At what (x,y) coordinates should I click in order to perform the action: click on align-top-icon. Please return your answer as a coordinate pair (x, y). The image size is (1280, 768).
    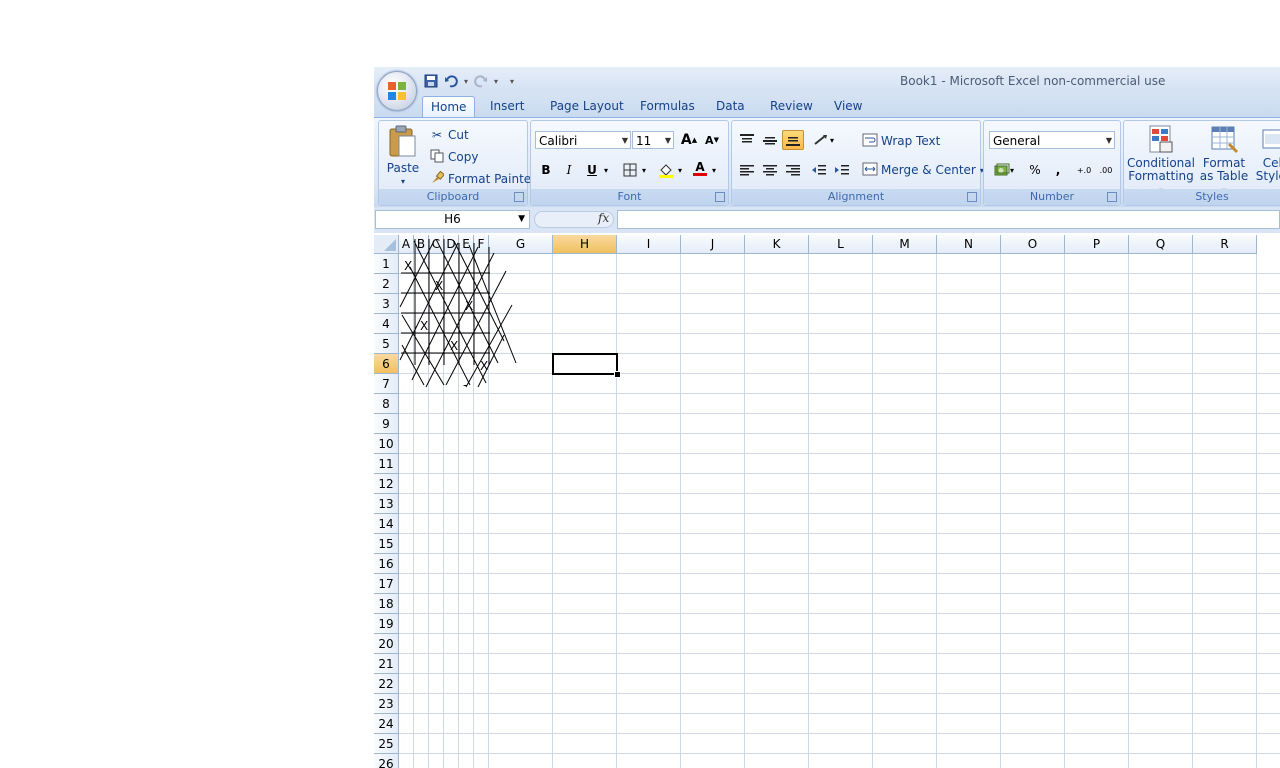
    Looking at the image, I should click on (747, 138).